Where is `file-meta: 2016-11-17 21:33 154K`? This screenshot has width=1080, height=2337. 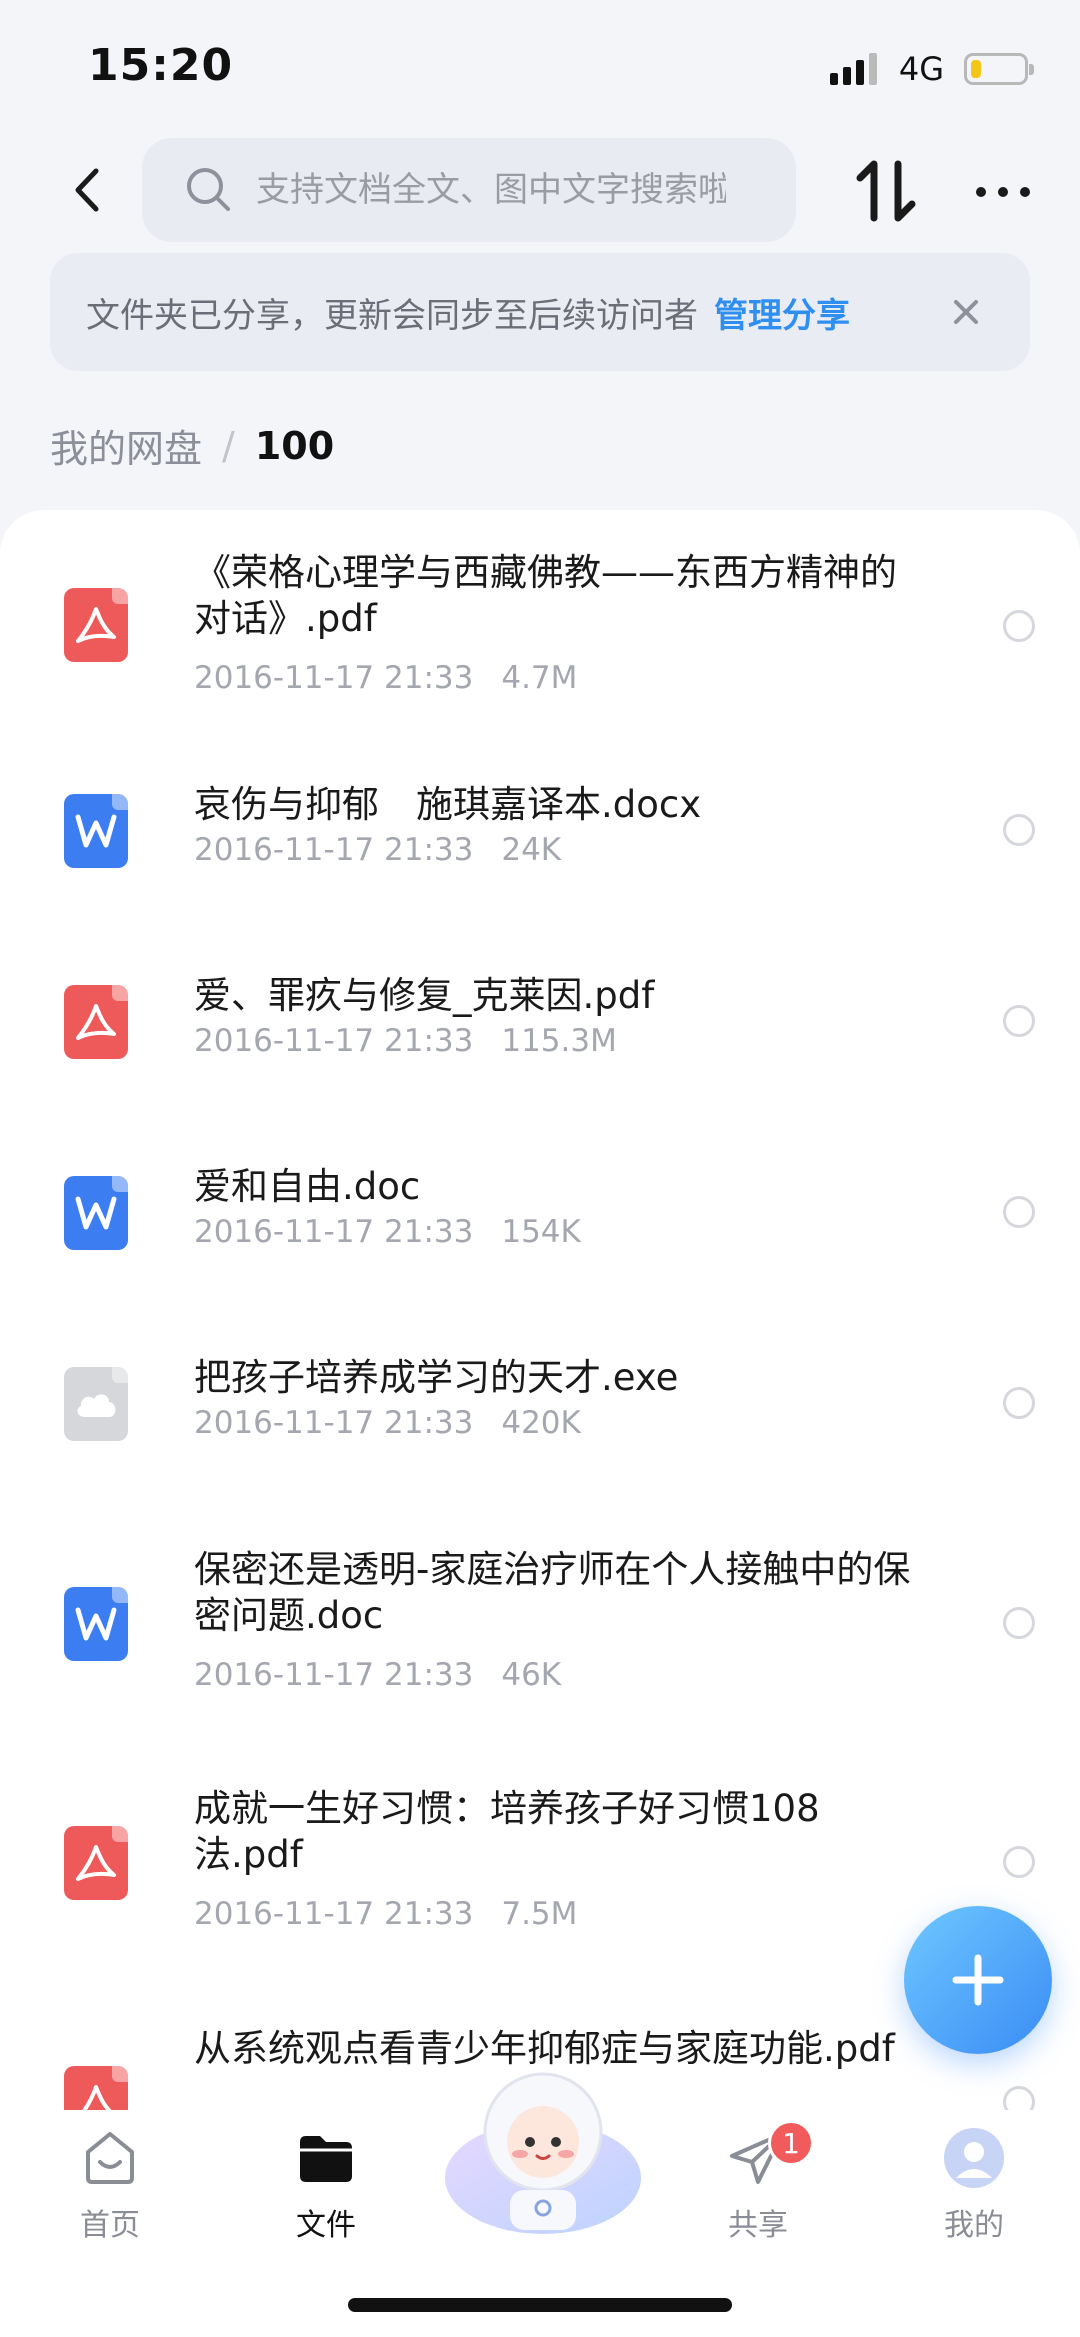
file-meta: 2016-11-17 21:33 154K is located at coordinates (387, 1232).